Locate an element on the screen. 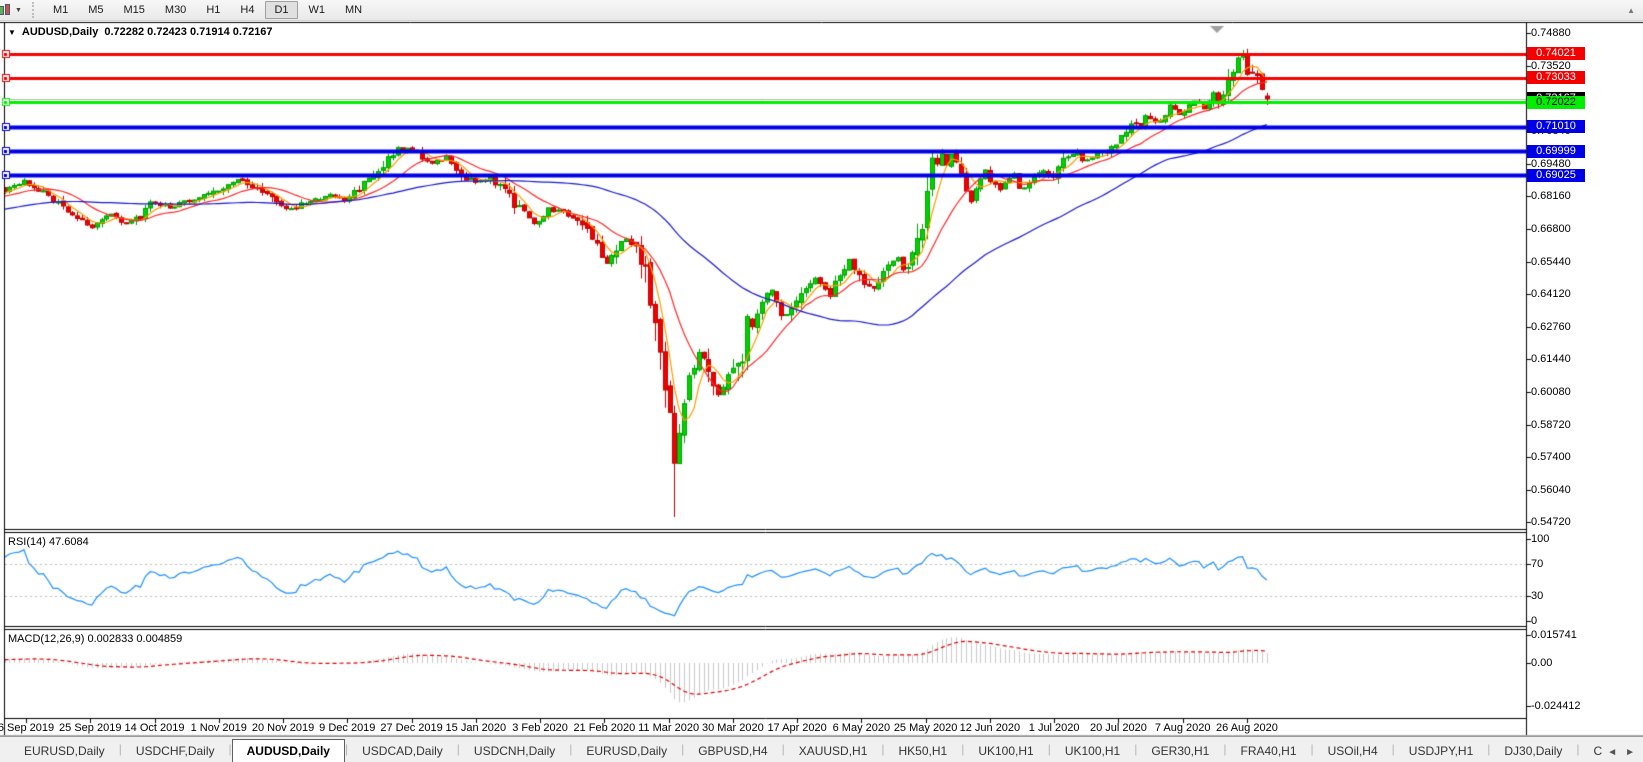 This screenshot has width=1643, height=762. tab-scroll-right-icon: ► is located at coordinates (1630, 752).